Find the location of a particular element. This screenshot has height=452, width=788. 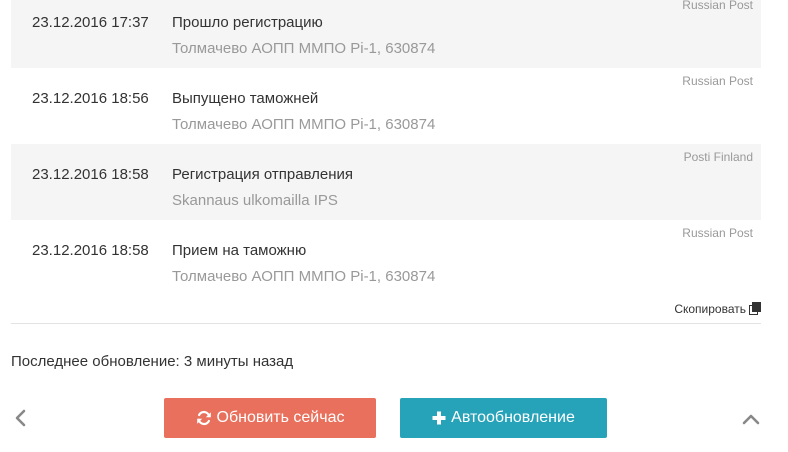

event-status: Выпущено таможней is located at coordinates (245, 98).